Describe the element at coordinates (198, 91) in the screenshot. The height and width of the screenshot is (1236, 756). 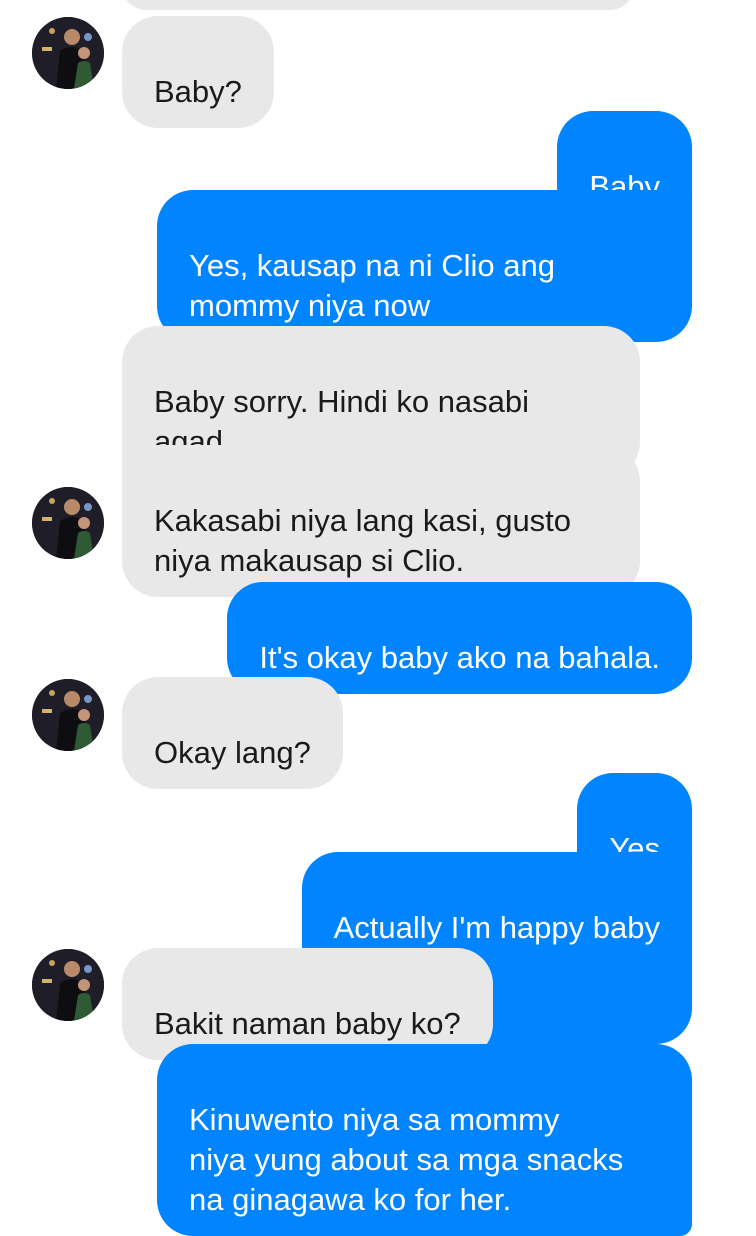
I see `message-text: Baby?` at that location.